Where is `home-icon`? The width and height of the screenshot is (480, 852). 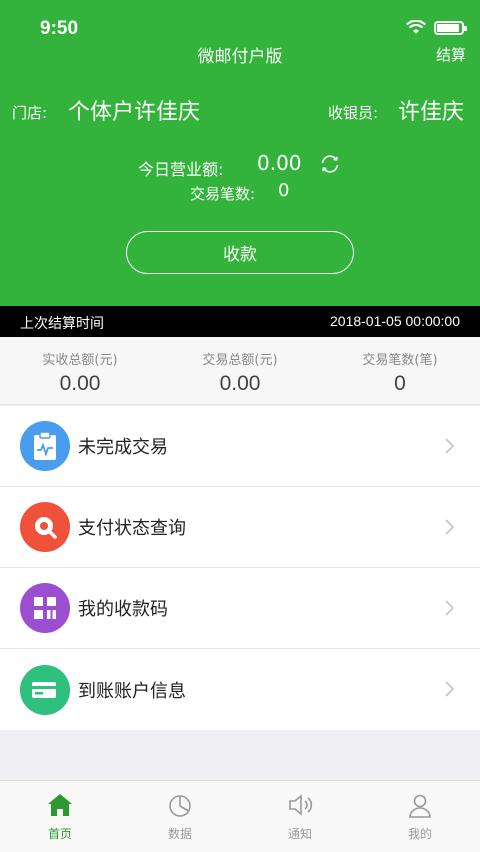 home-icon is located at coordinates (60, 805).